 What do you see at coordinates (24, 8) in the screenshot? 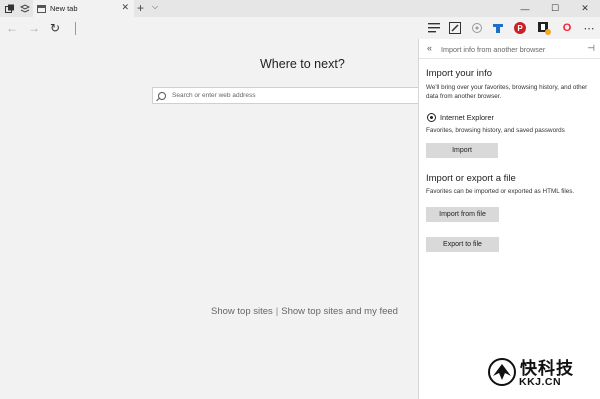
I see `set-aside-tabs-icon` at bounding box center [24, 8].